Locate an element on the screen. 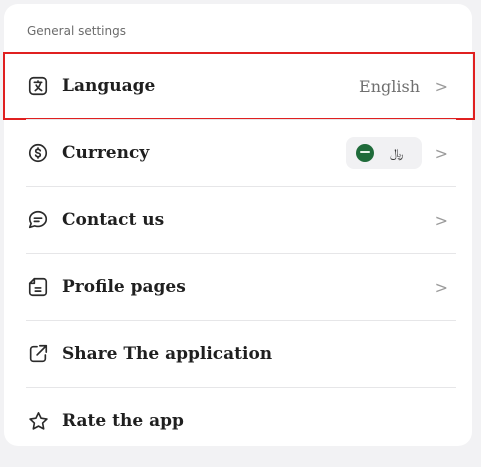 The image size is (481, 467). star-icon is located at coordinates (38, 421).